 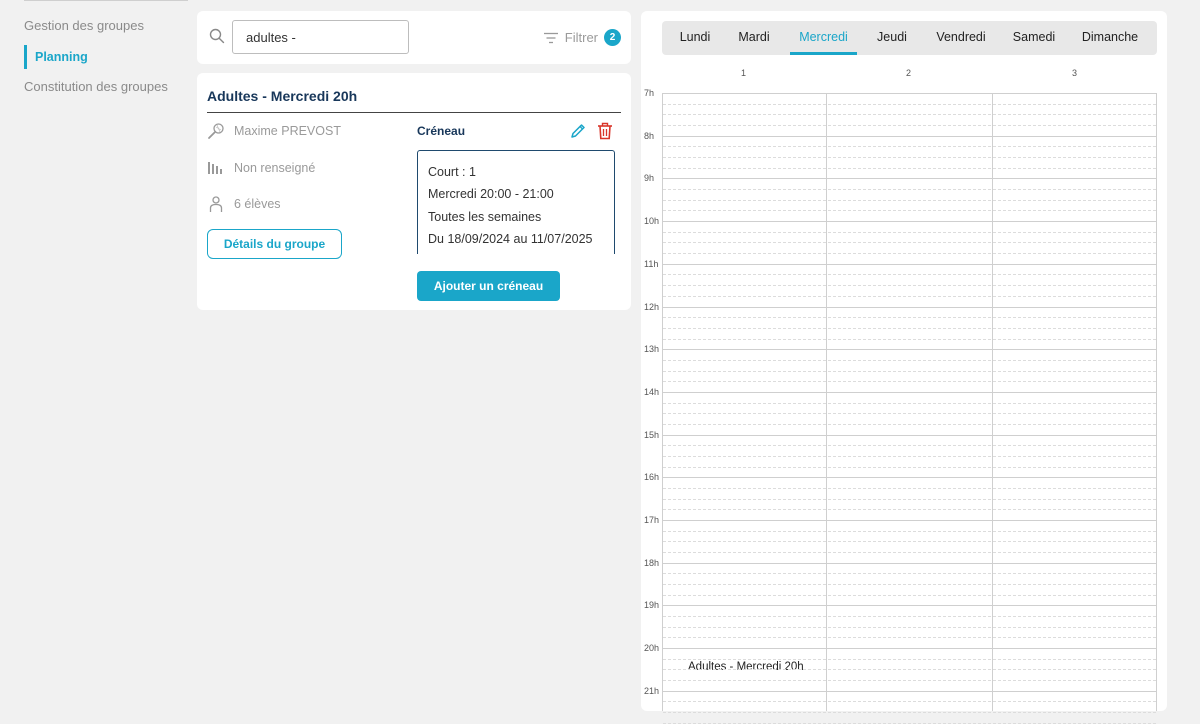 I want to click on level-row: Non renseigné, so click(x=261, y=168).